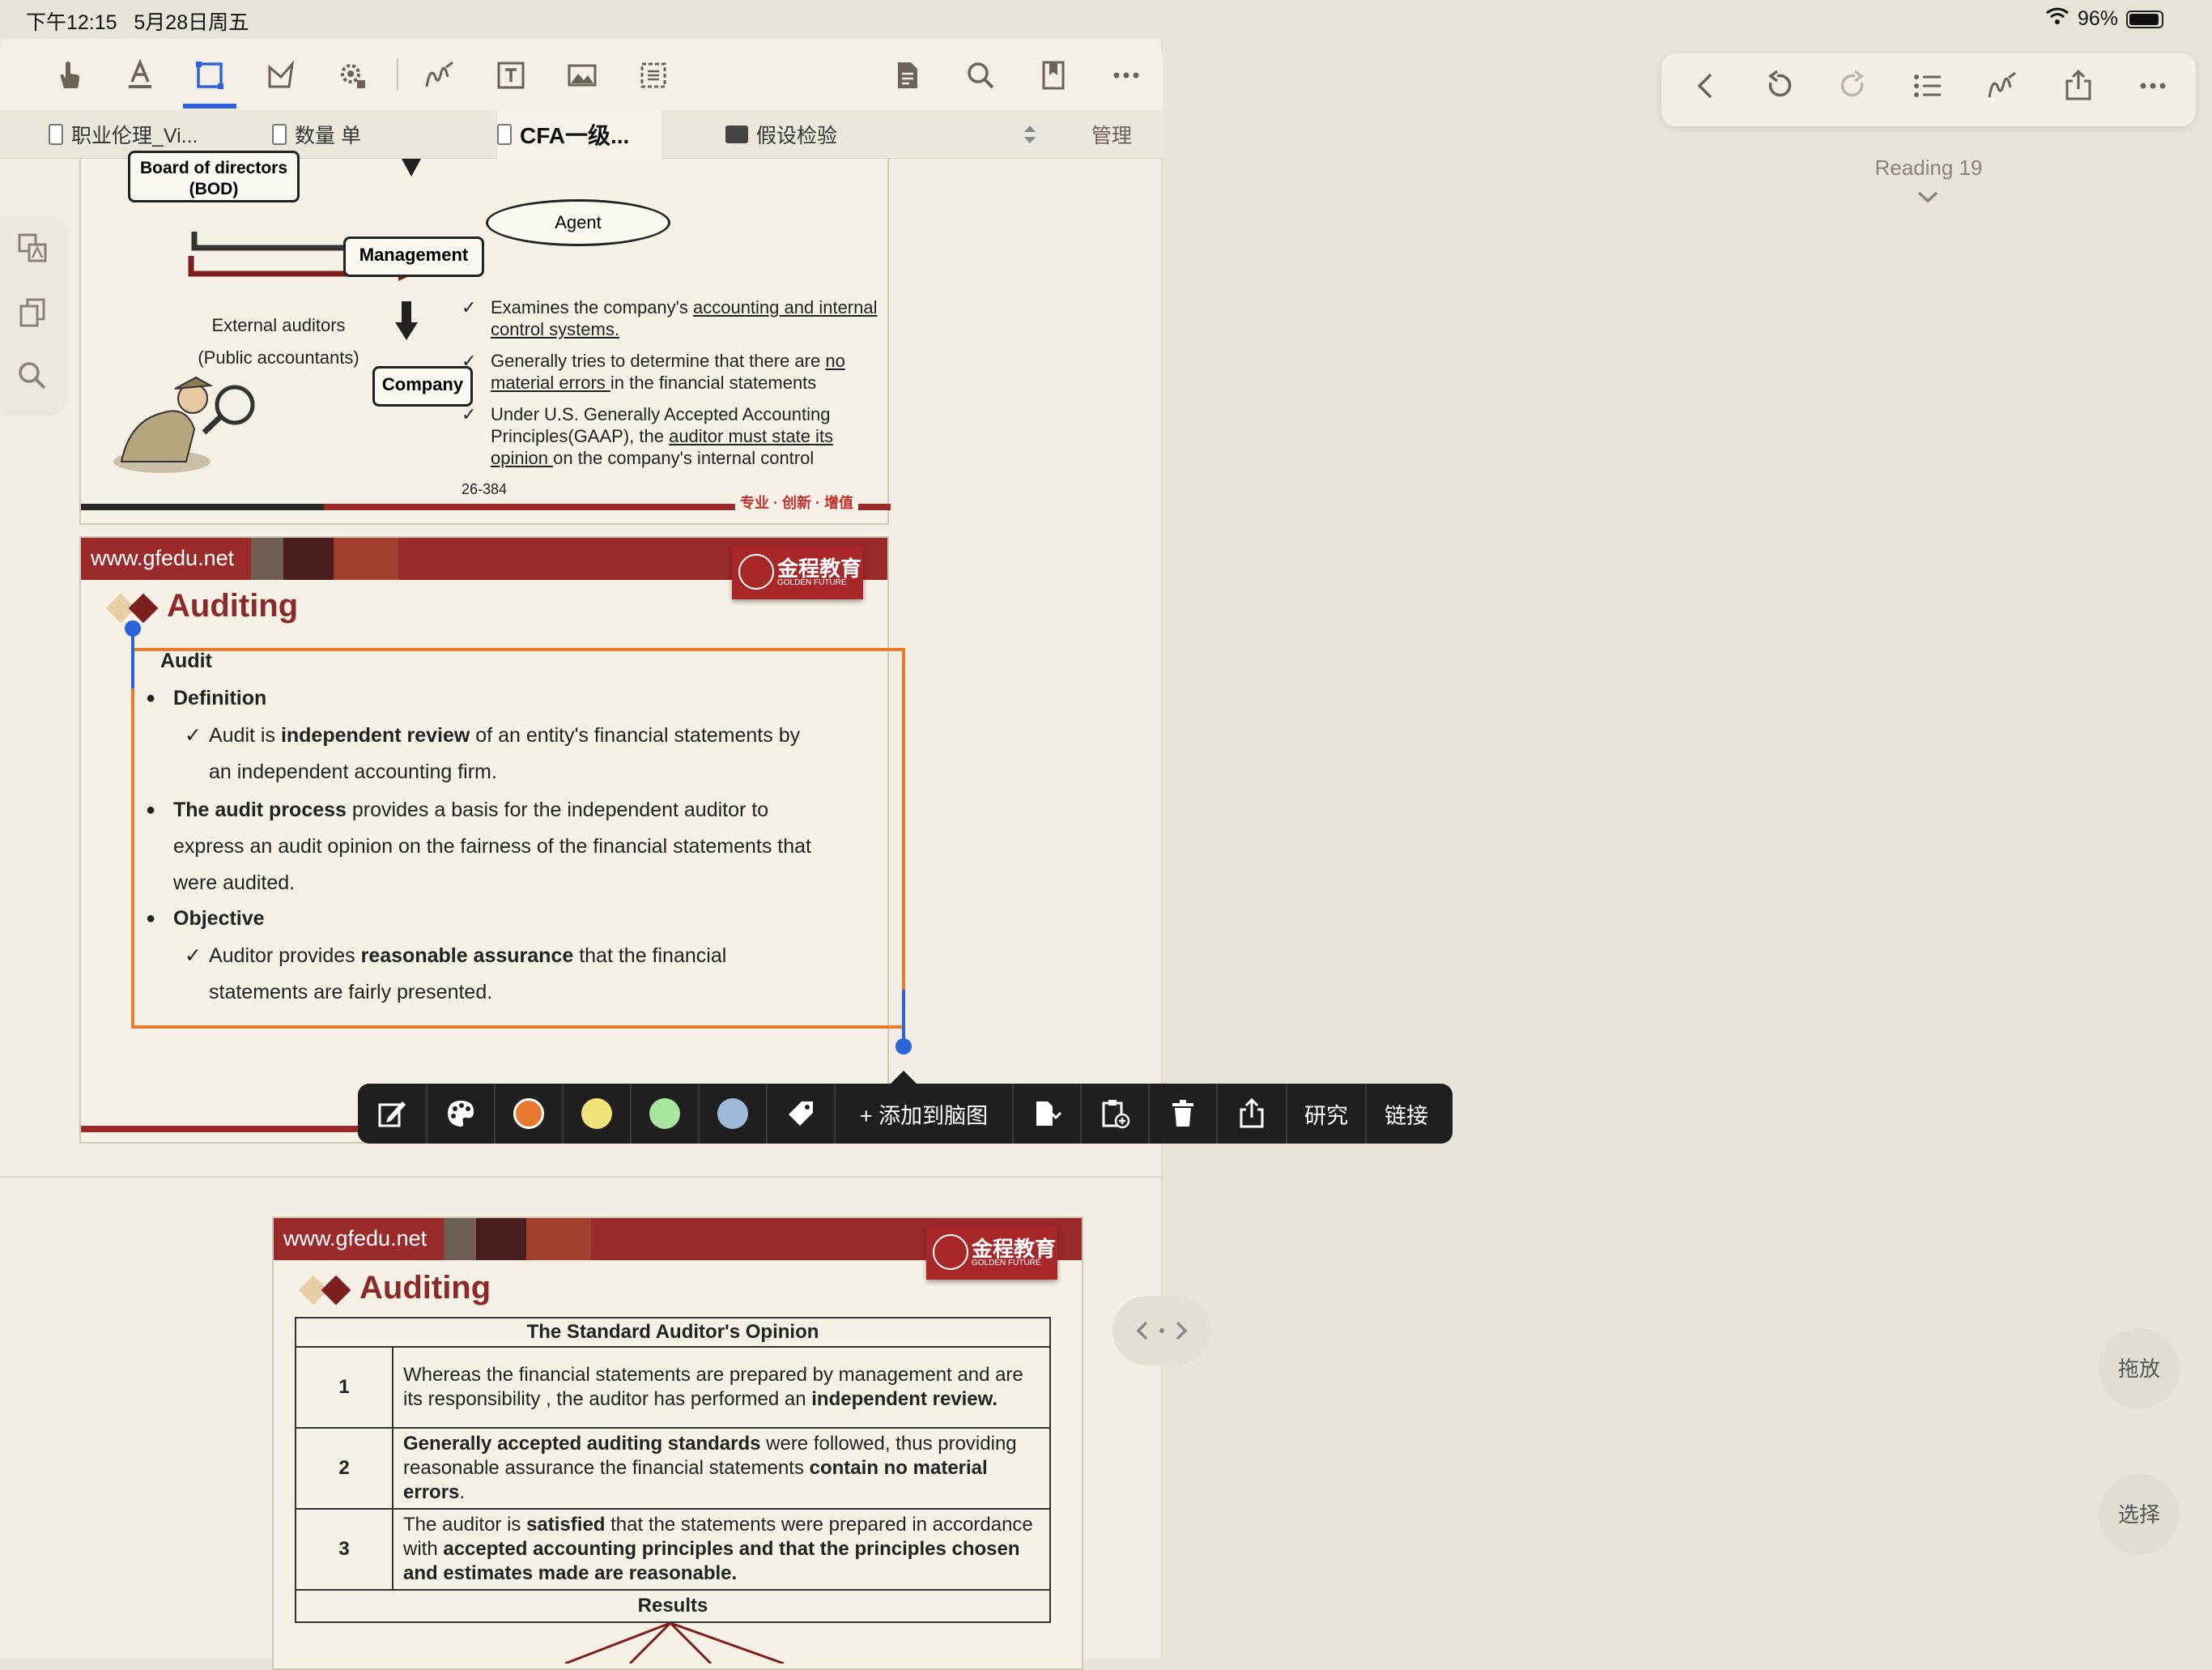 Image resolution: width=2212 pixels, height=1670 pixels. I want to click on crop-icon, so click(653, 75).